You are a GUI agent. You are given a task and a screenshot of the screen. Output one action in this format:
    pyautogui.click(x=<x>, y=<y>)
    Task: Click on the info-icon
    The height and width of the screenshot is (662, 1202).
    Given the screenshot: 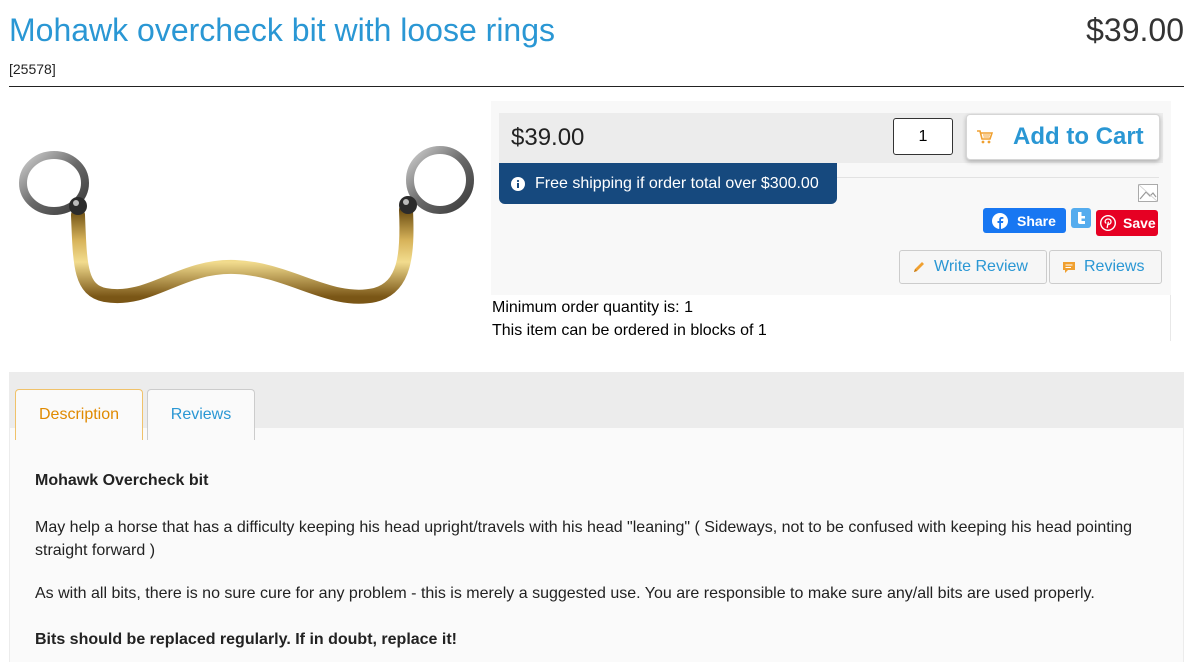 What is the action you would take?
    pyautogui.click(x=518, y=183)
    